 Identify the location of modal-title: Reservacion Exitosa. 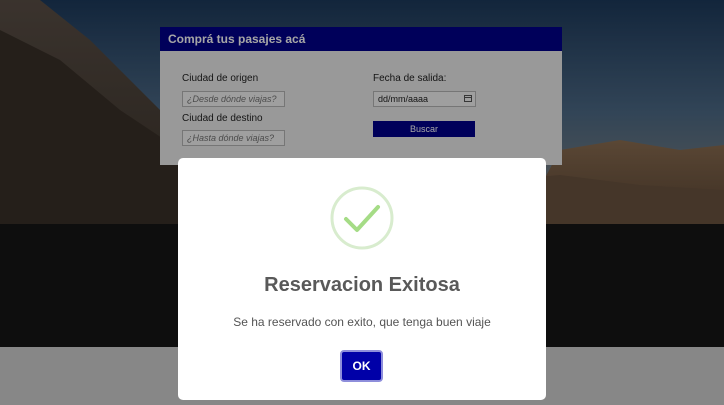
(362, 285).